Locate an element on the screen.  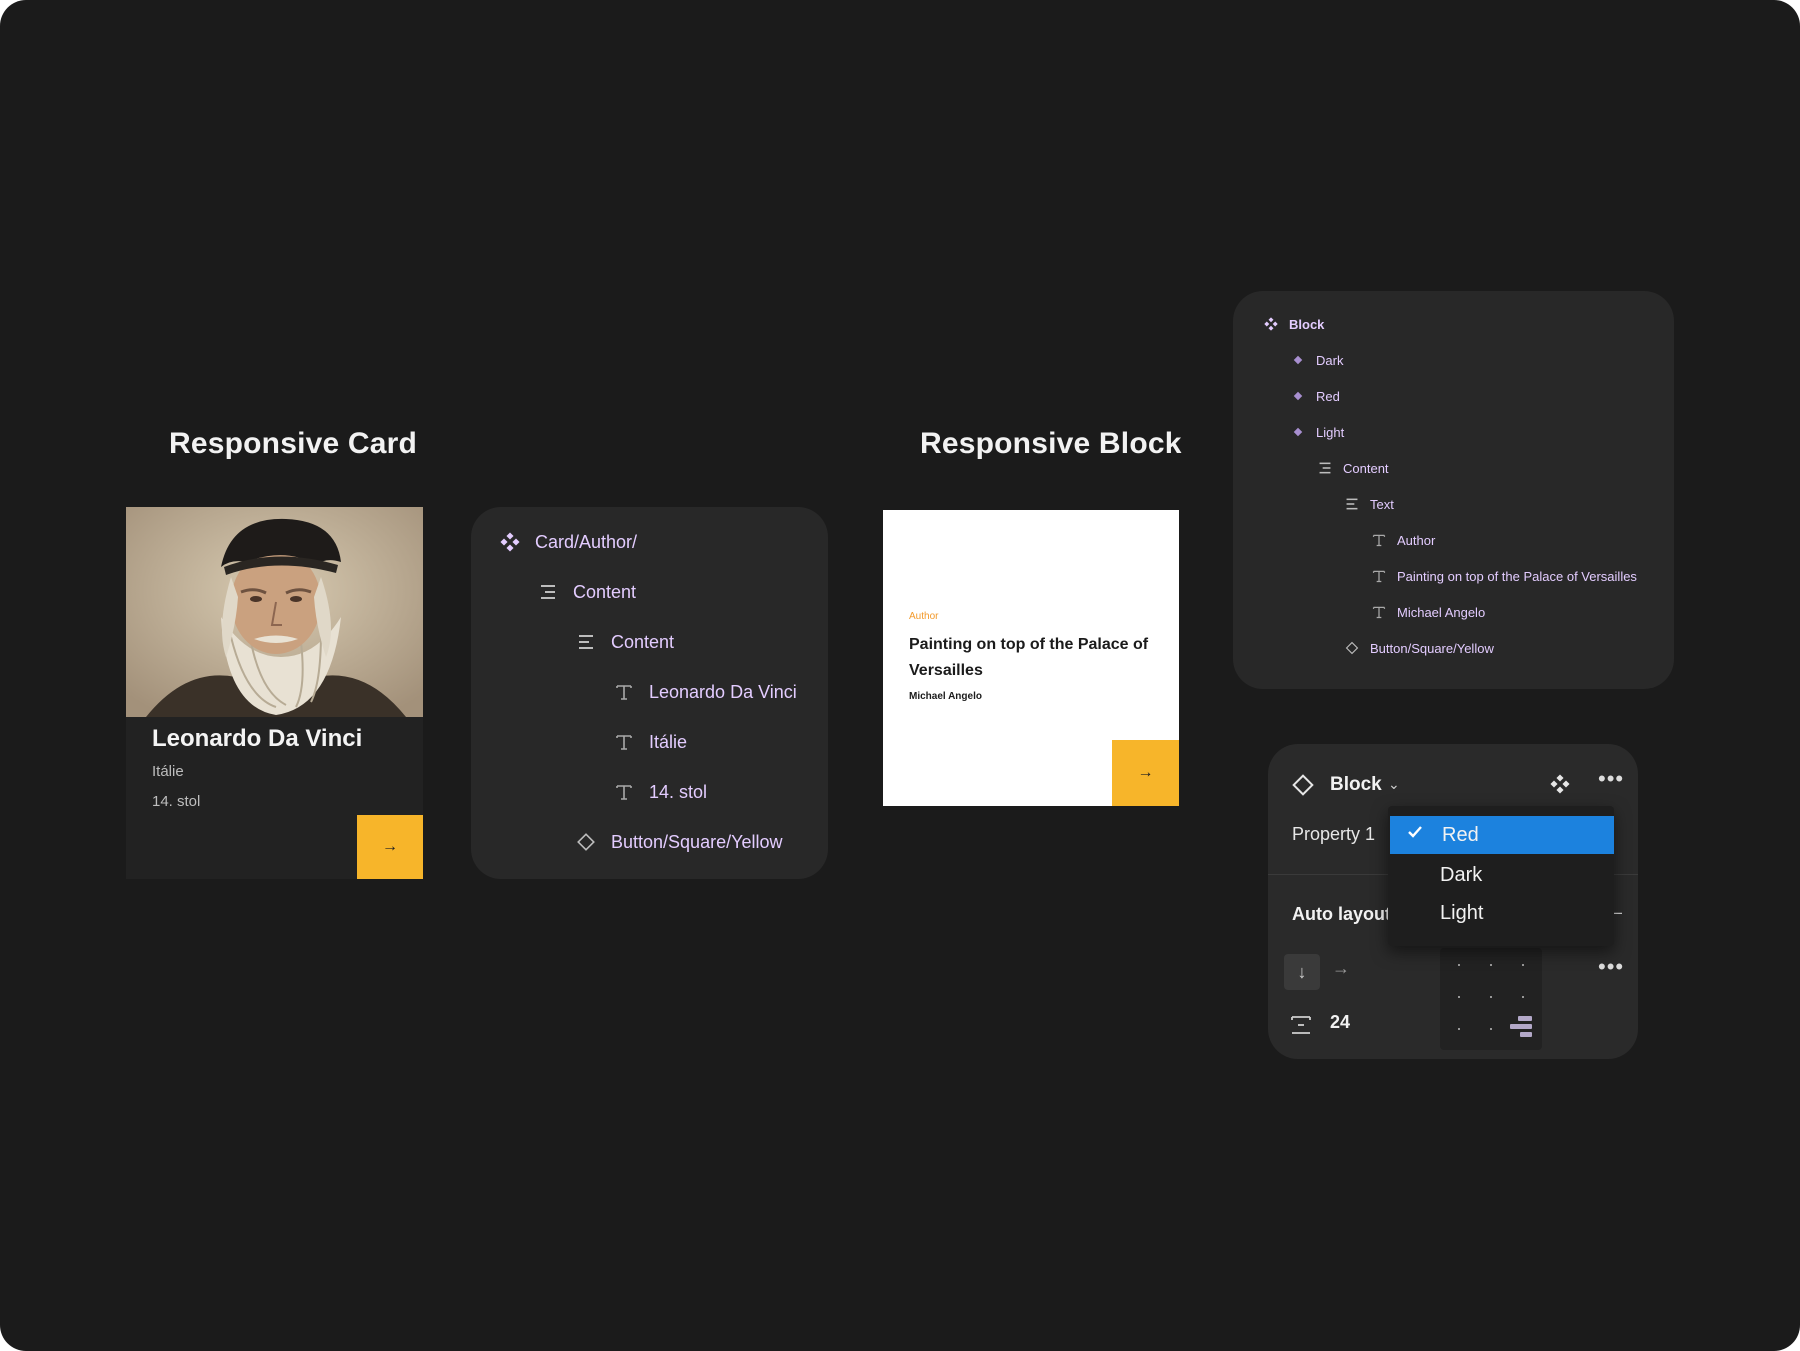
layer-component-set-block: Block is located at coordinates (1293, 324).